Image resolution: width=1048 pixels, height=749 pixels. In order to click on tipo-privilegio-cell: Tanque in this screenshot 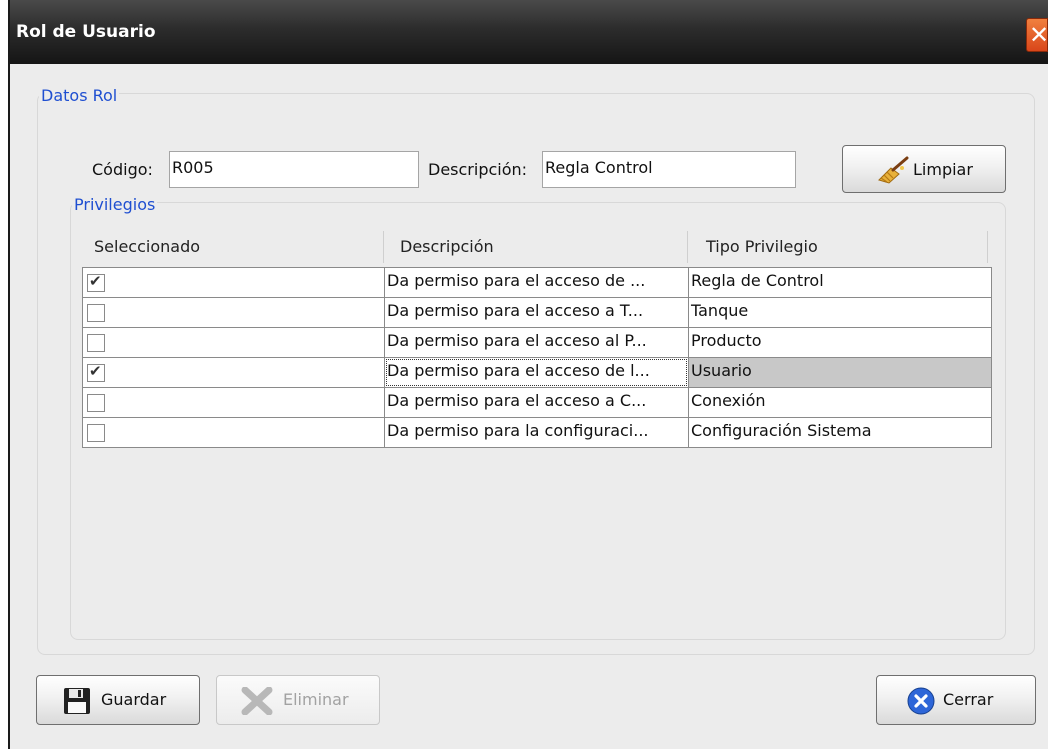, I will do `click(840, 312)`.